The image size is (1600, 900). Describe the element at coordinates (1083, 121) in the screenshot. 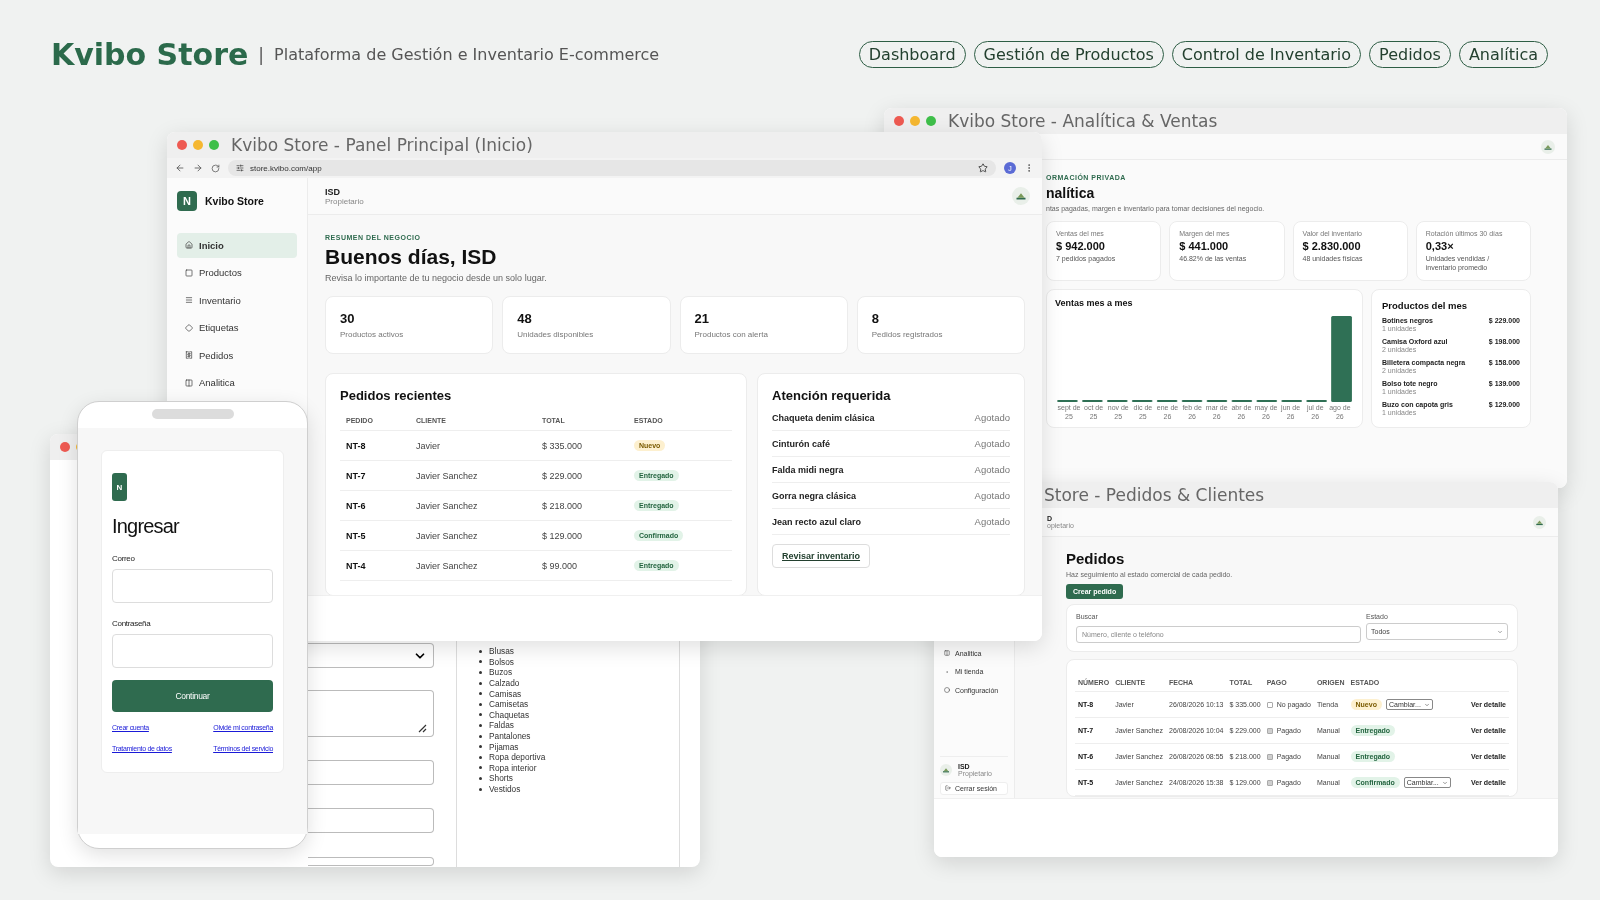

I see `window-title: Kvibo Store - Analítica & Ventas` at that location.